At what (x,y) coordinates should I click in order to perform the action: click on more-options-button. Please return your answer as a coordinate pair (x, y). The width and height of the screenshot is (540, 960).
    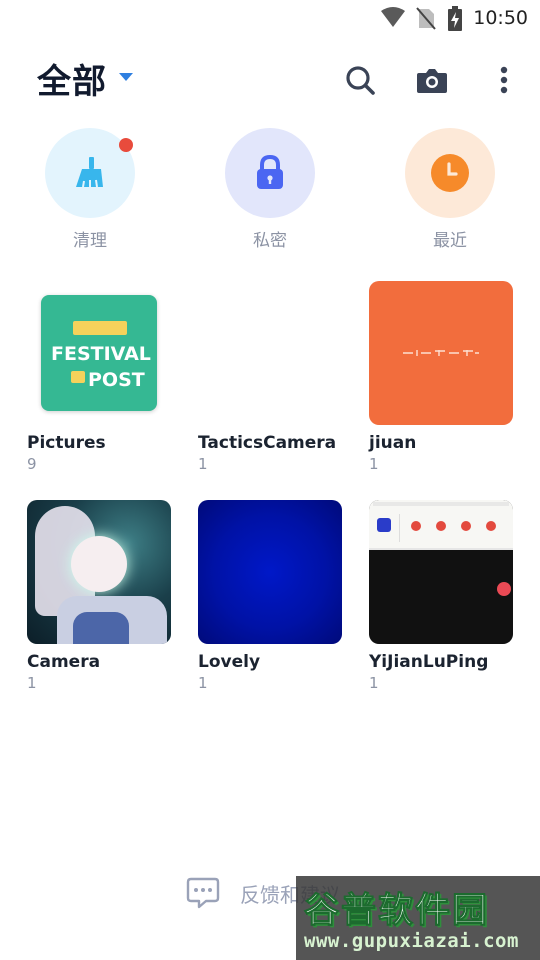
    Looking at the image, I should click on (504, 80).